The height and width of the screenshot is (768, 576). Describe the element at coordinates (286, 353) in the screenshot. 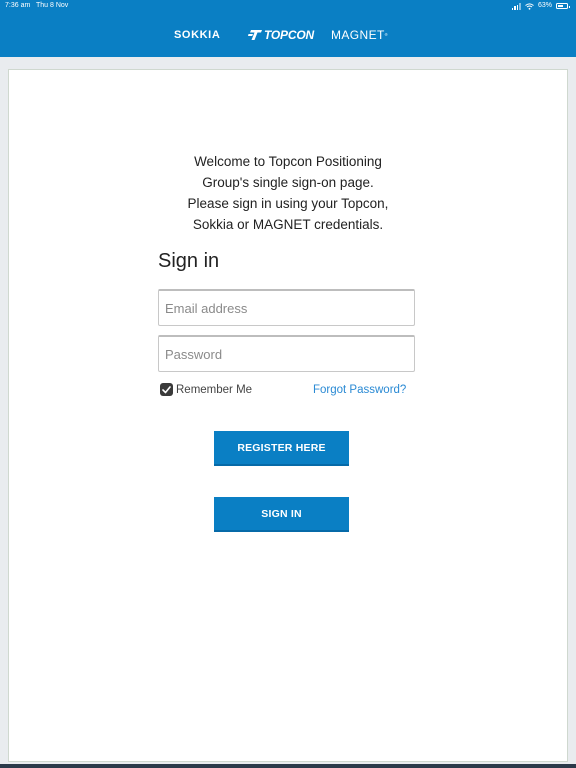

I see `password-input` at that location.